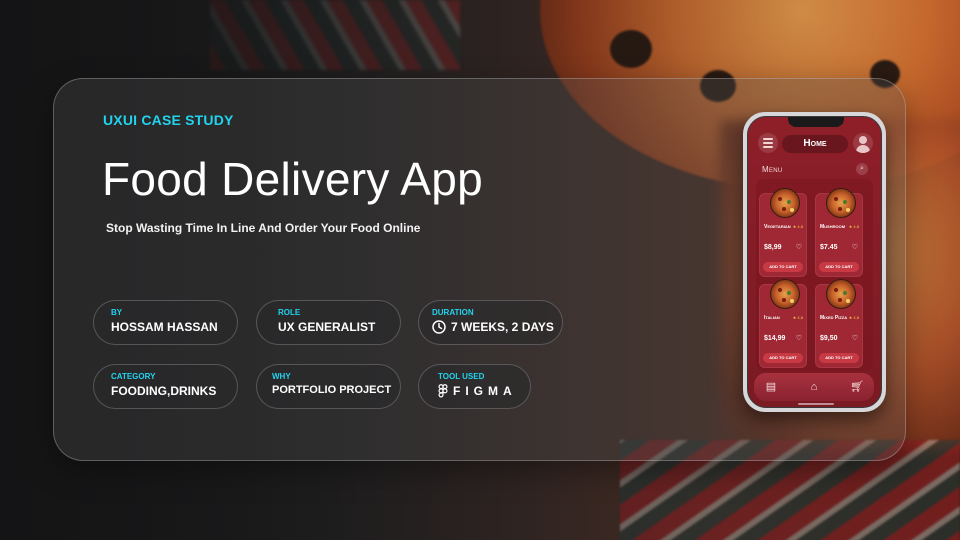  Describe the element at coordinates (816, 404) in the screenshot. I see `home-indicator` at that location.